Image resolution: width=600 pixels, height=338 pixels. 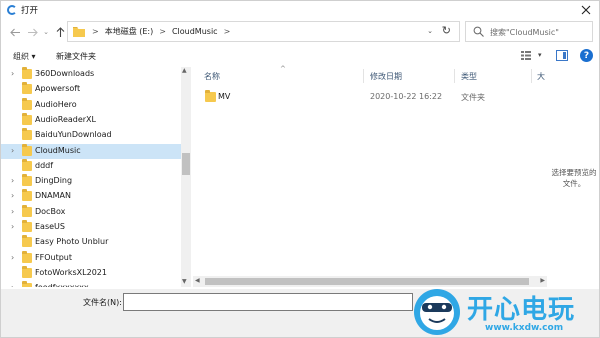 What do you see at coordinates (129, 31) in the screenshot?
I see `breadcrumb-drive: 本地磁盘 (E:)` at bounding box center [129, 31].